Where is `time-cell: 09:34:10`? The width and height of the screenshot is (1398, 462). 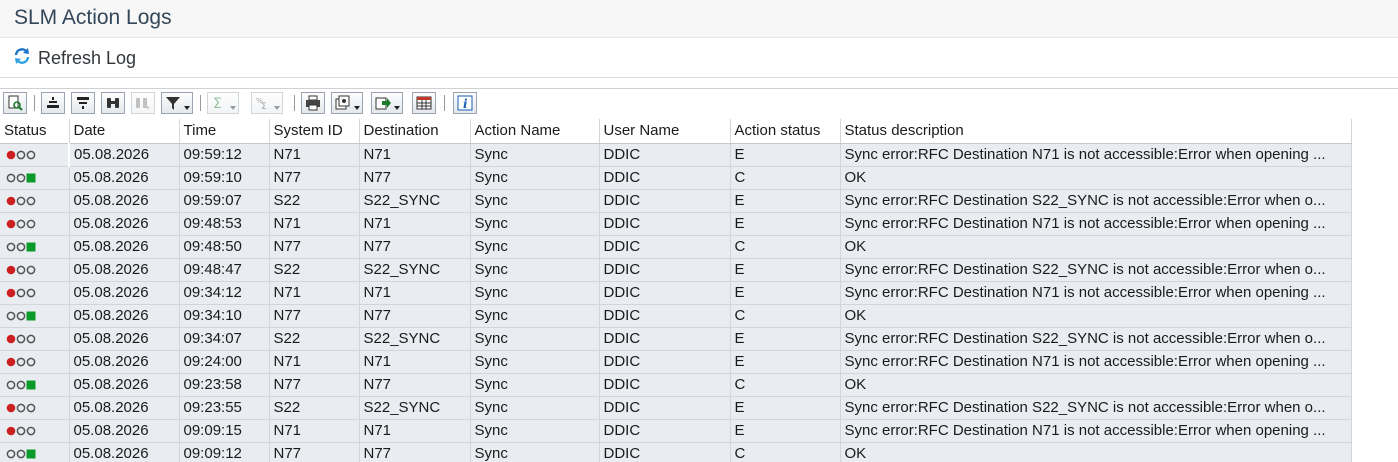 time-cell: 09:34:10 is located at coordinates (224, 316).